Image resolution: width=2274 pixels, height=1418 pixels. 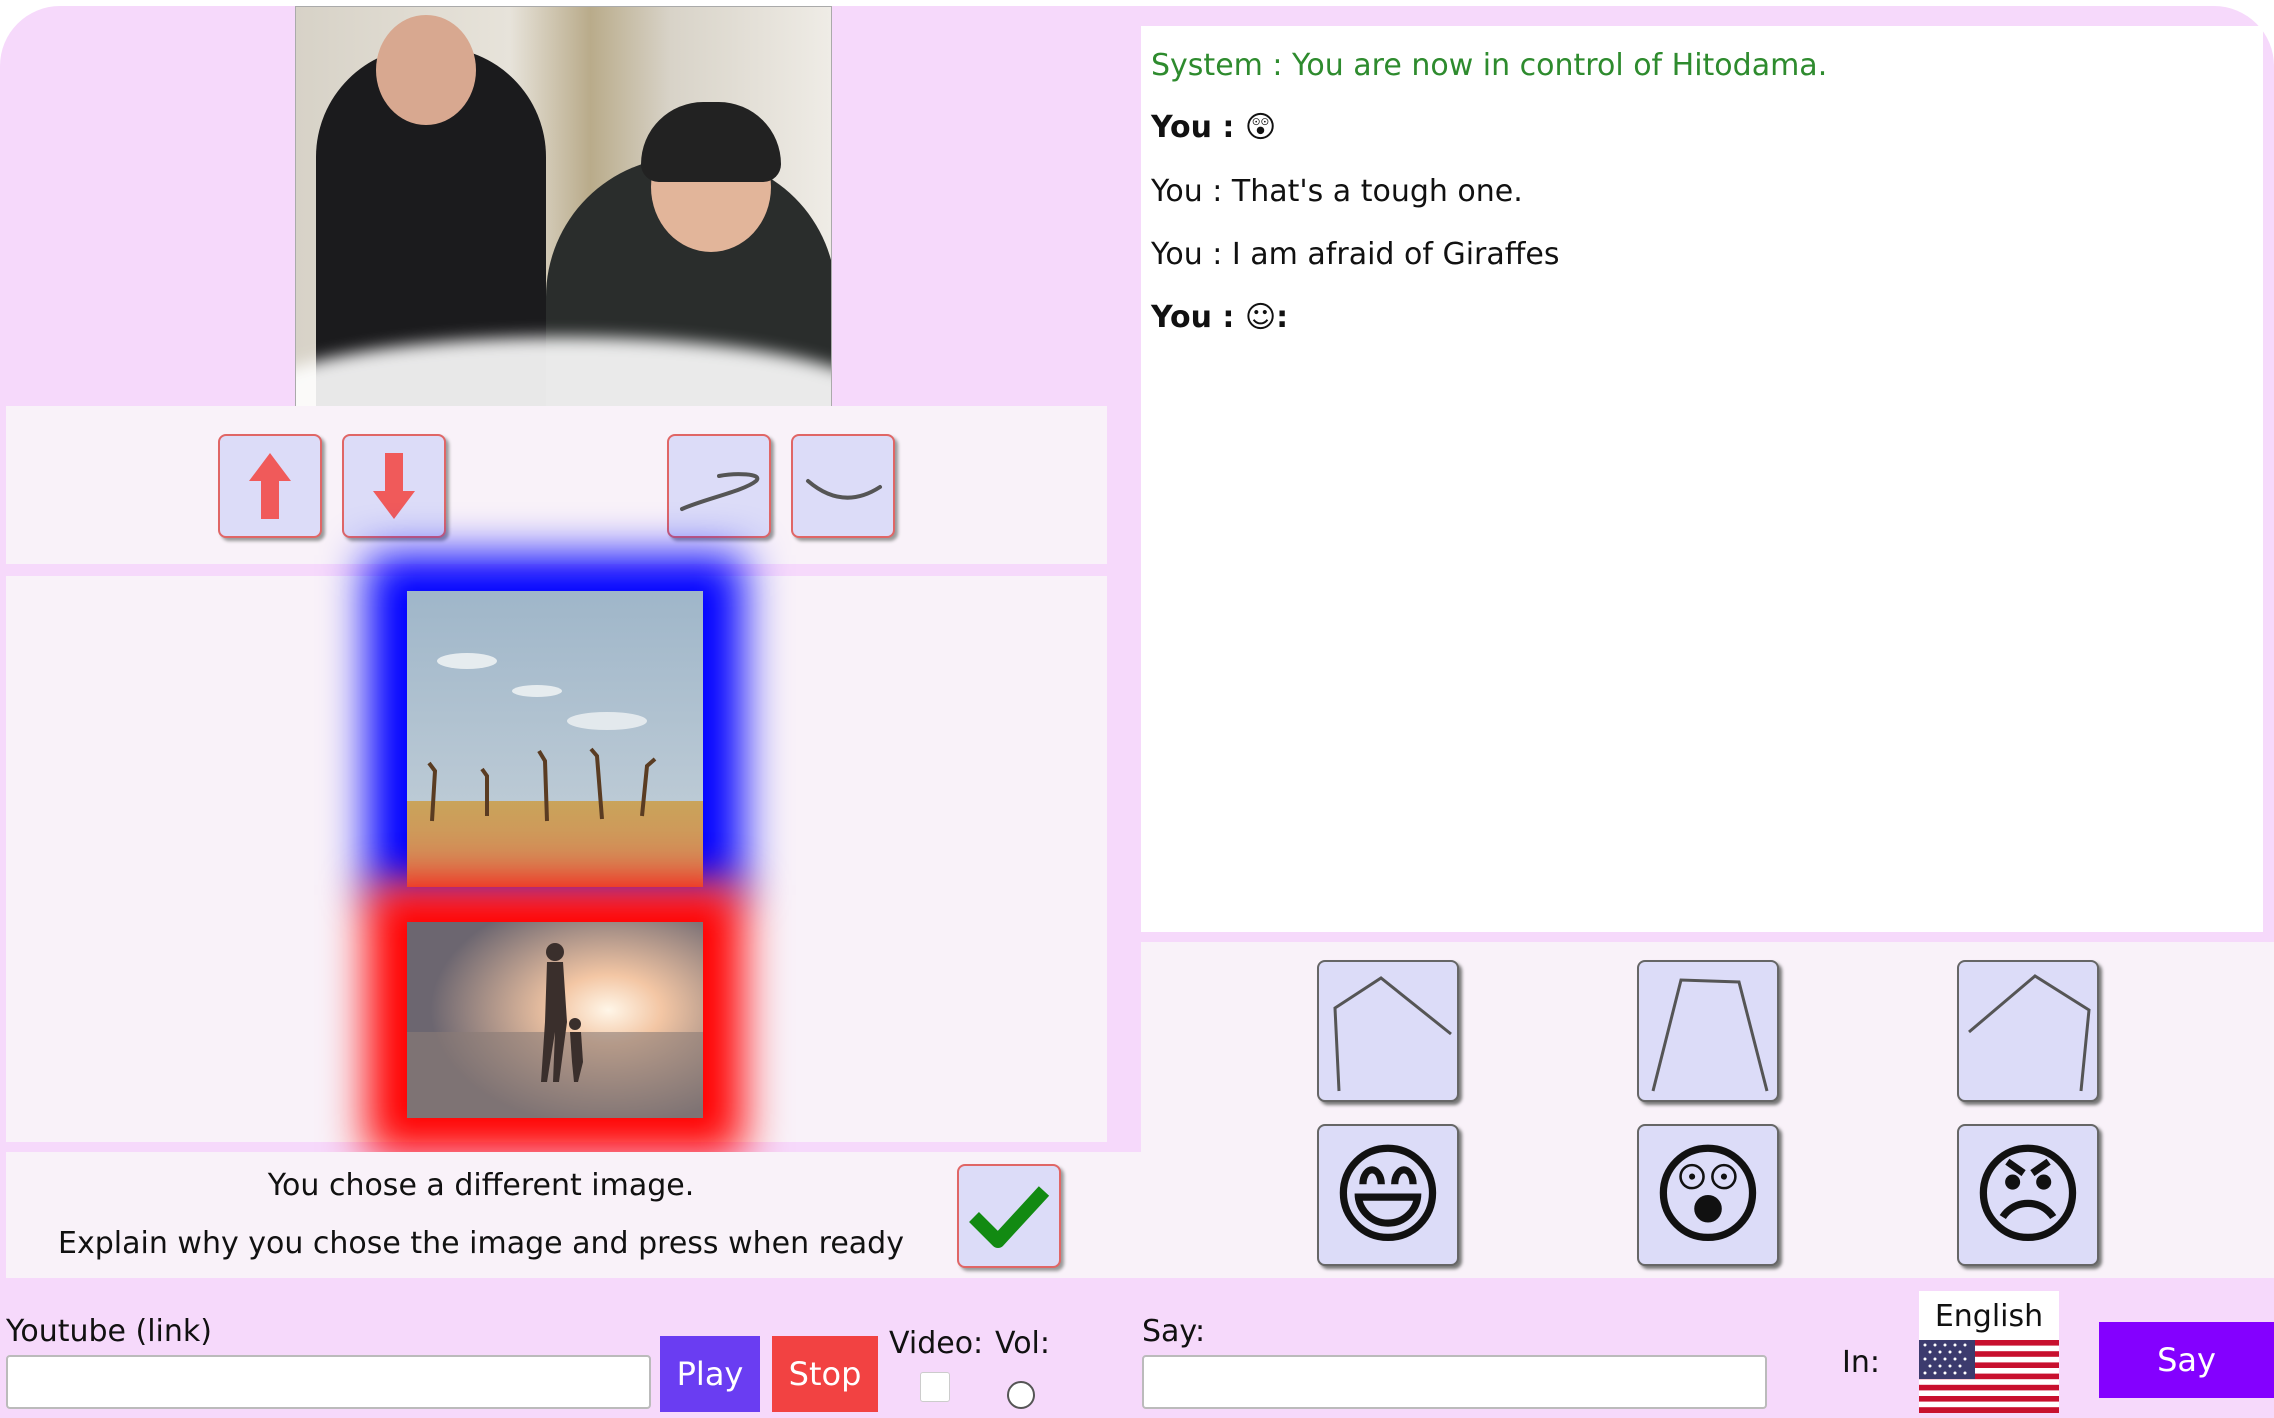 I want to click on mouth-smile-icon, so click(x=844, y=489).